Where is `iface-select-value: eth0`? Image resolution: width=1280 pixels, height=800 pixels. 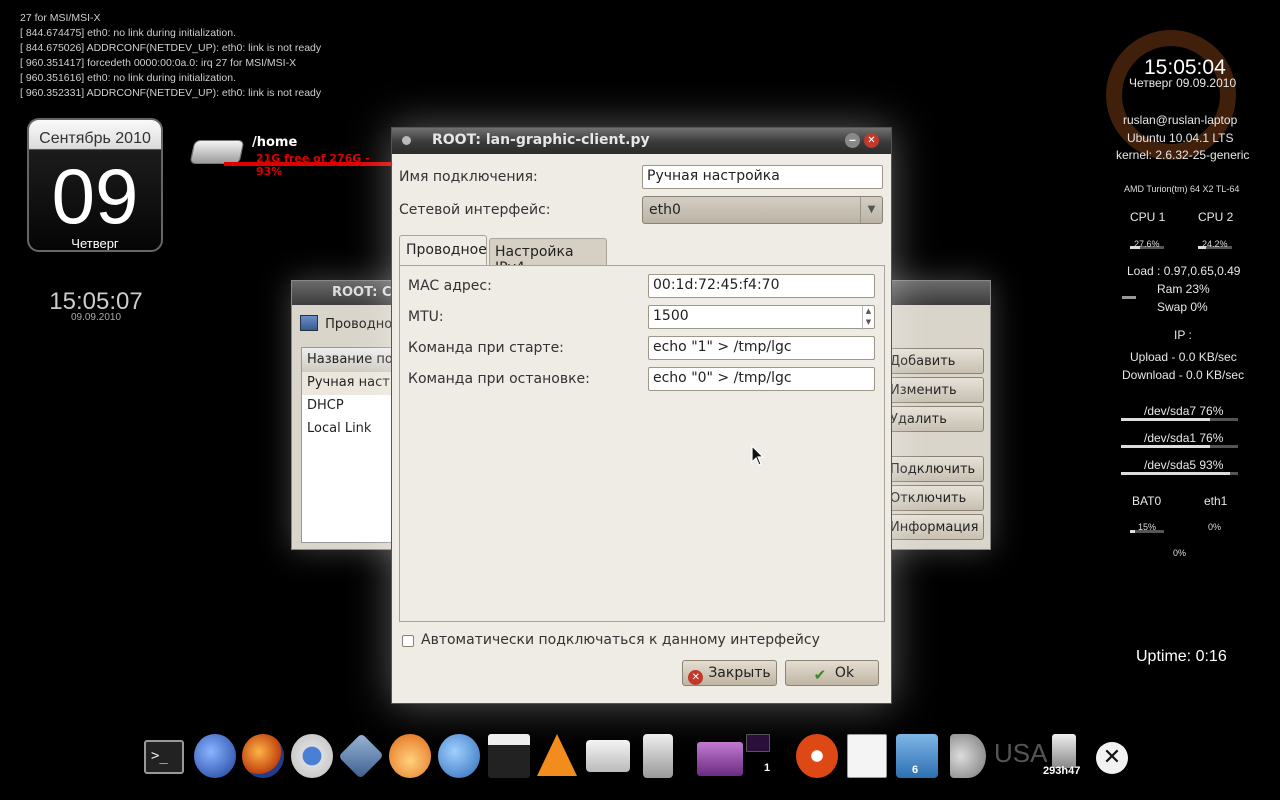
iface-select-value: eth0 is located at coordinates (665, 210).